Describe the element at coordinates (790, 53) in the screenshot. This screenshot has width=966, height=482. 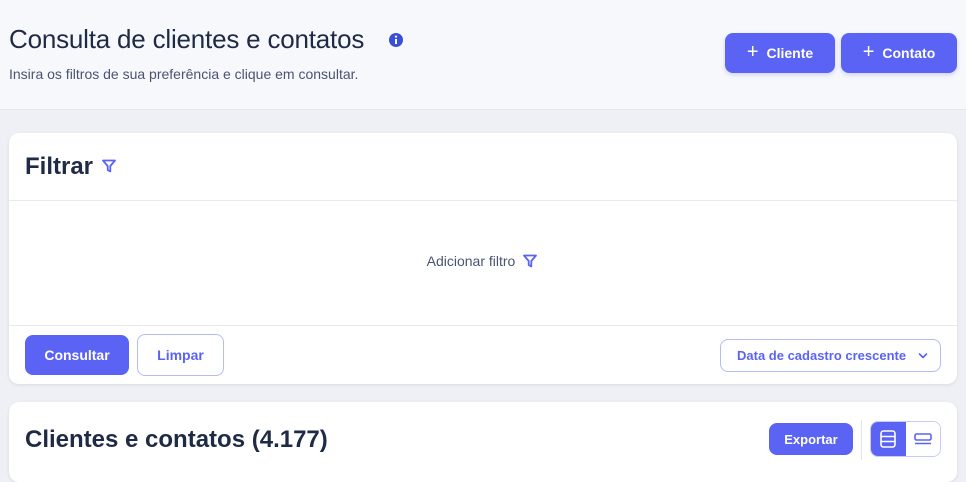
I see `add-cliente-label: Cliente` at that location.